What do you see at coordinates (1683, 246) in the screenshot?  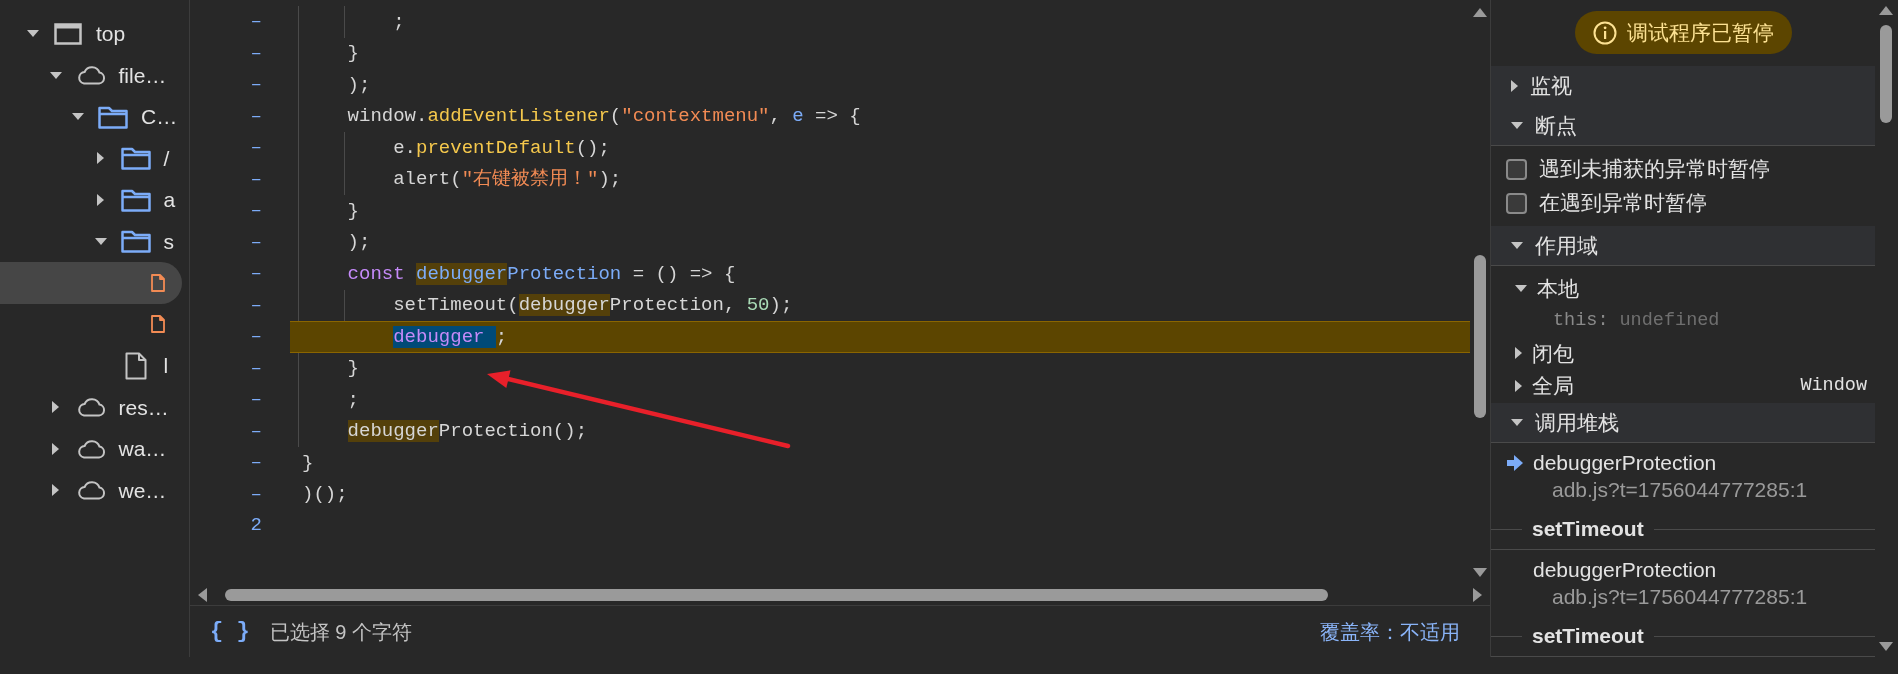 I see `section-header: 作用域` at bounding box center [1683, 246].